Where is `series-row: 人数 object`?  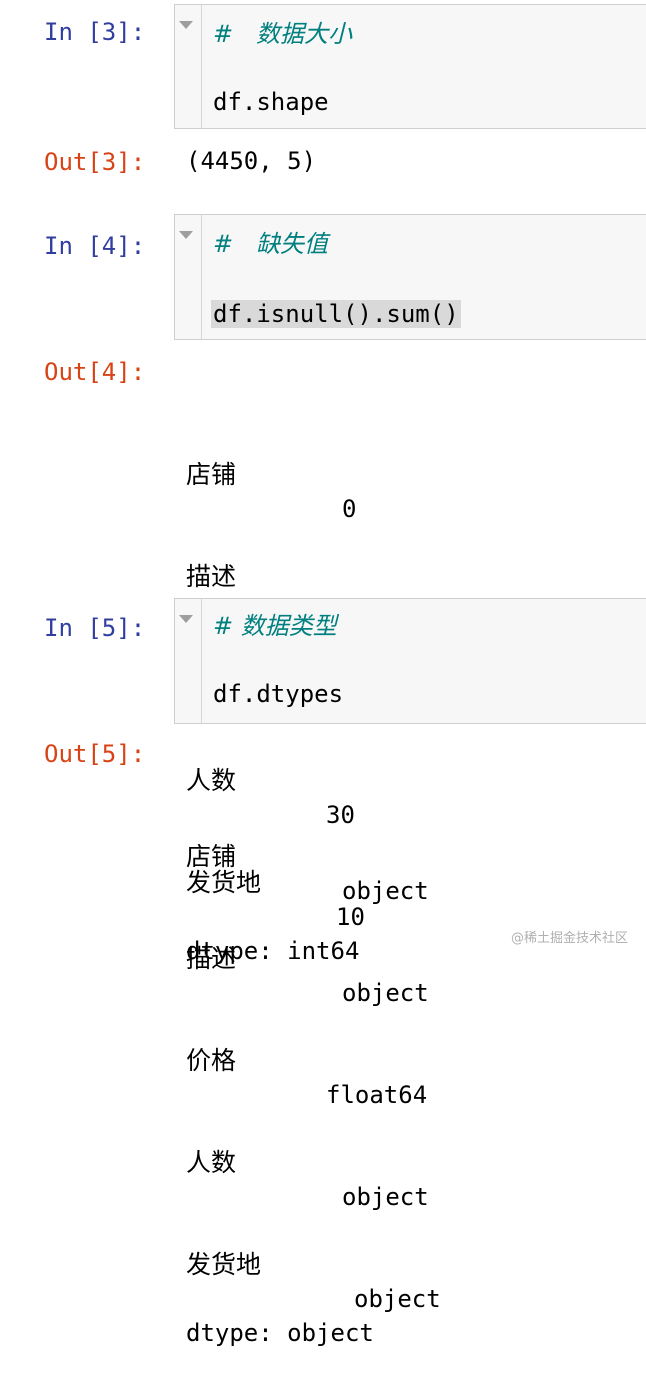
series-row: 人数 object is located at coordinates (336, 1161).